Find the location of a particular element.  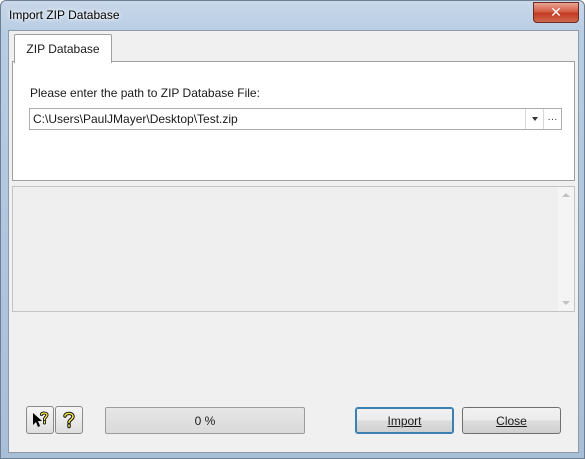

close-button: Close is located at coordinates (511, 420).